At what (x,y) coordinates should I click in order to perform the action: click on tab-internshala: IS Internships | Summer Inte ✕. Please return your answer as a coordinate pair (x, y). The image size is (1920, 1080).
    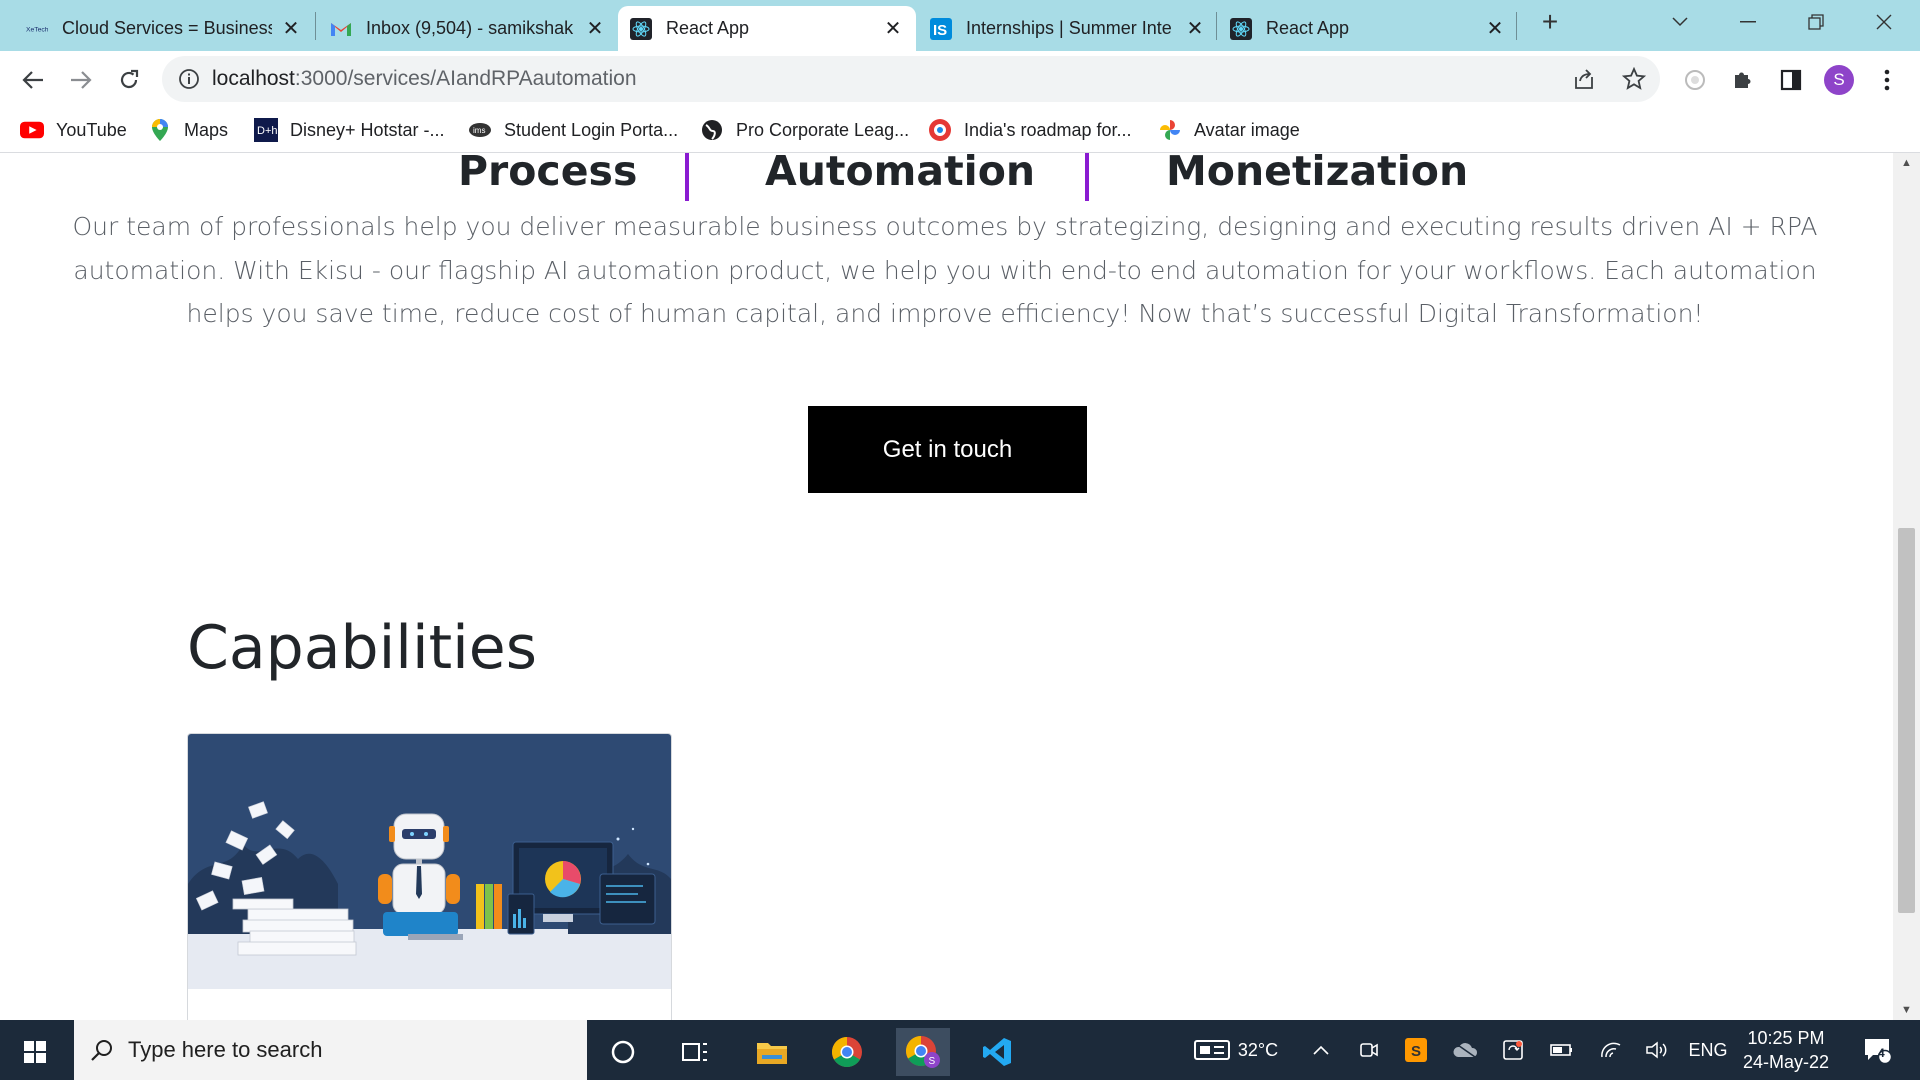
    Looking at the image, I should click on (1068, 28).